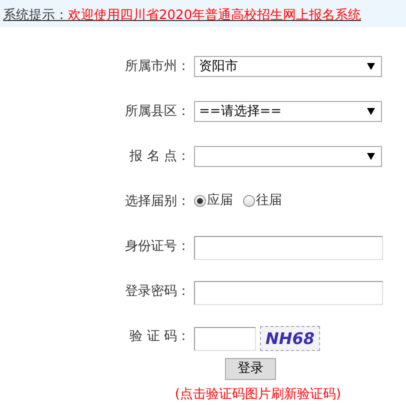  What do you see at coordinates (213, 200) in the screenshot?
I see `radio-option: 应届` at bounding box center [213, 200].